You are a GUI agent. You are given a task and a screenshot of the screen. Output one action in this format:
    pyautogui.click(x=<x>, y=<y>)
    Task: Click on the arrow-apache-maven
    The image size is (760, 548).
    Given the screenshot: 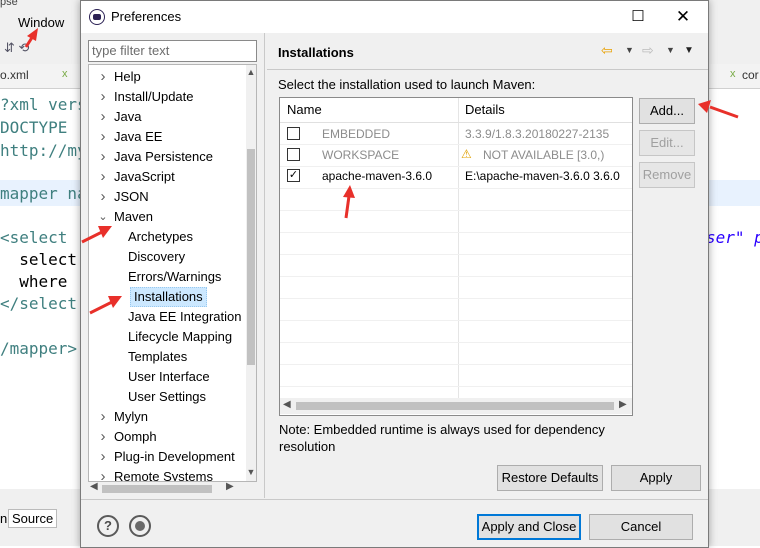 What is the action you would take?
    pyautogui.click(x=347, y=207)
    